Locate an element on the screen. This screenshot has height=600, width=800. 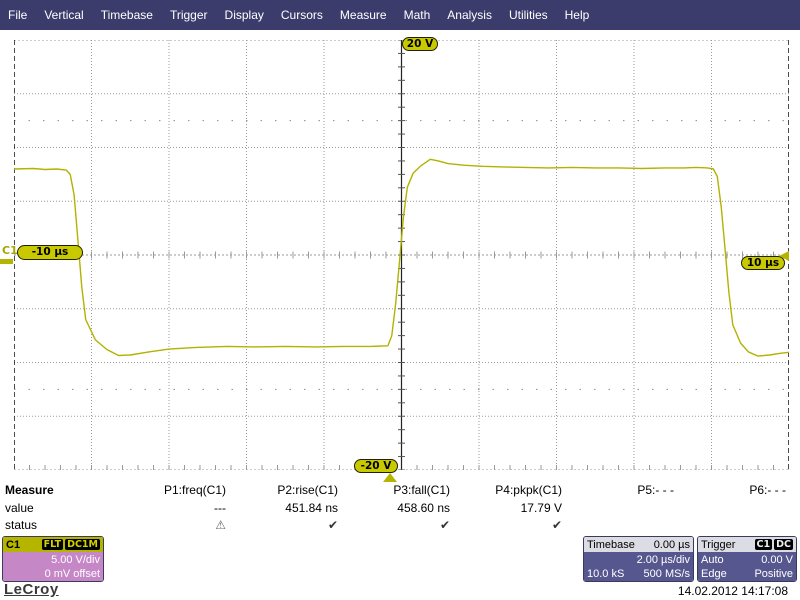
menu-display: Display is located at coordinates (244, 15).